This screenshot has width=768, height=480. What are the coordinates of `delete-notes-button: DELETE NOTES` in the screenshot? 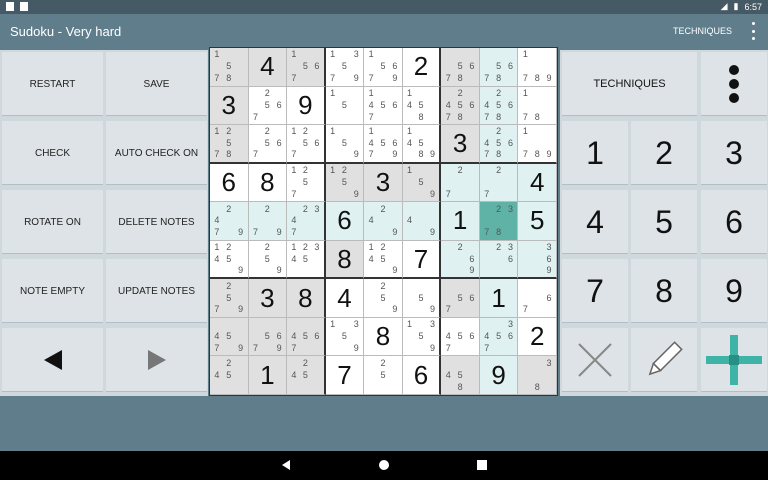 It's located at (156, 222).